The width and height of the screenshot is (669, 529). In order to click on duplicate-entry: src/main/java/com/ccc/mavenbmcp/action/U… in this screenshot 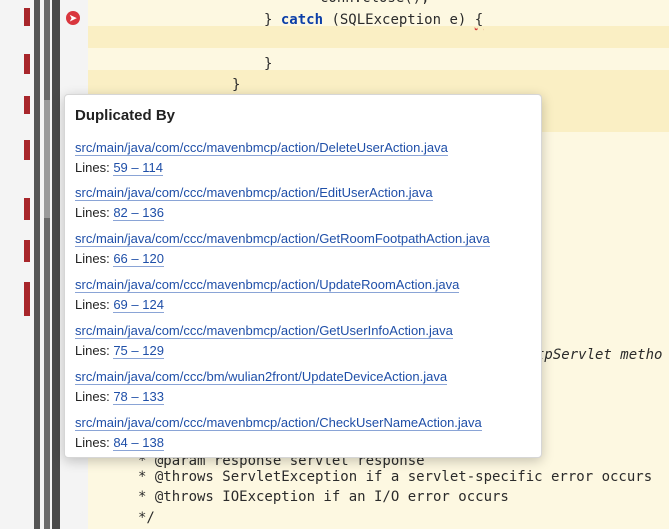, I will do `click(267, 295)`.